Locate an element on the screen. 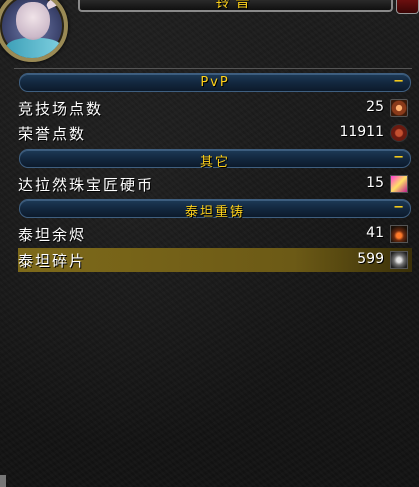  currency-name: 竞技场点数 is located at coordinates (61, 109).